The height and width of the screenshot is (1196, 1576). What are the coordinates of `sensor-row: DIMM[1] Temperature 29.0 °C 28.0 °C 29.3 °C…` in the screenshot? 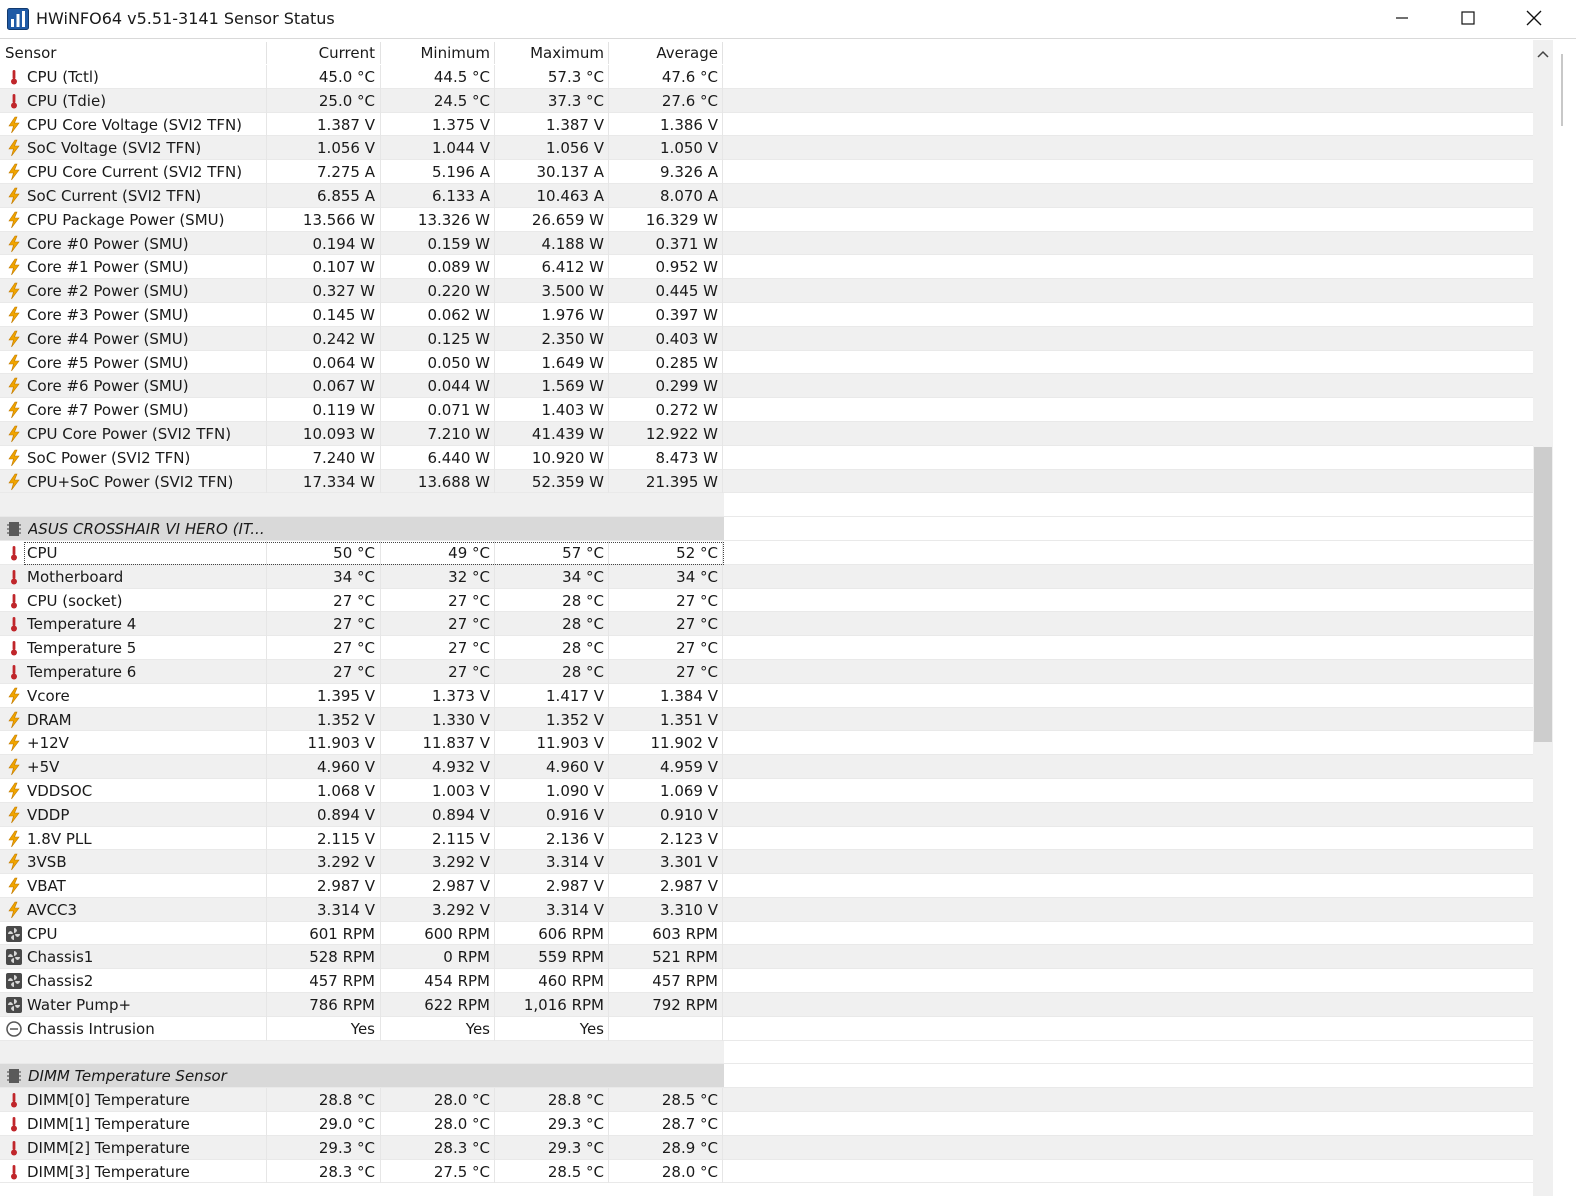 It's located at (770, 1124).